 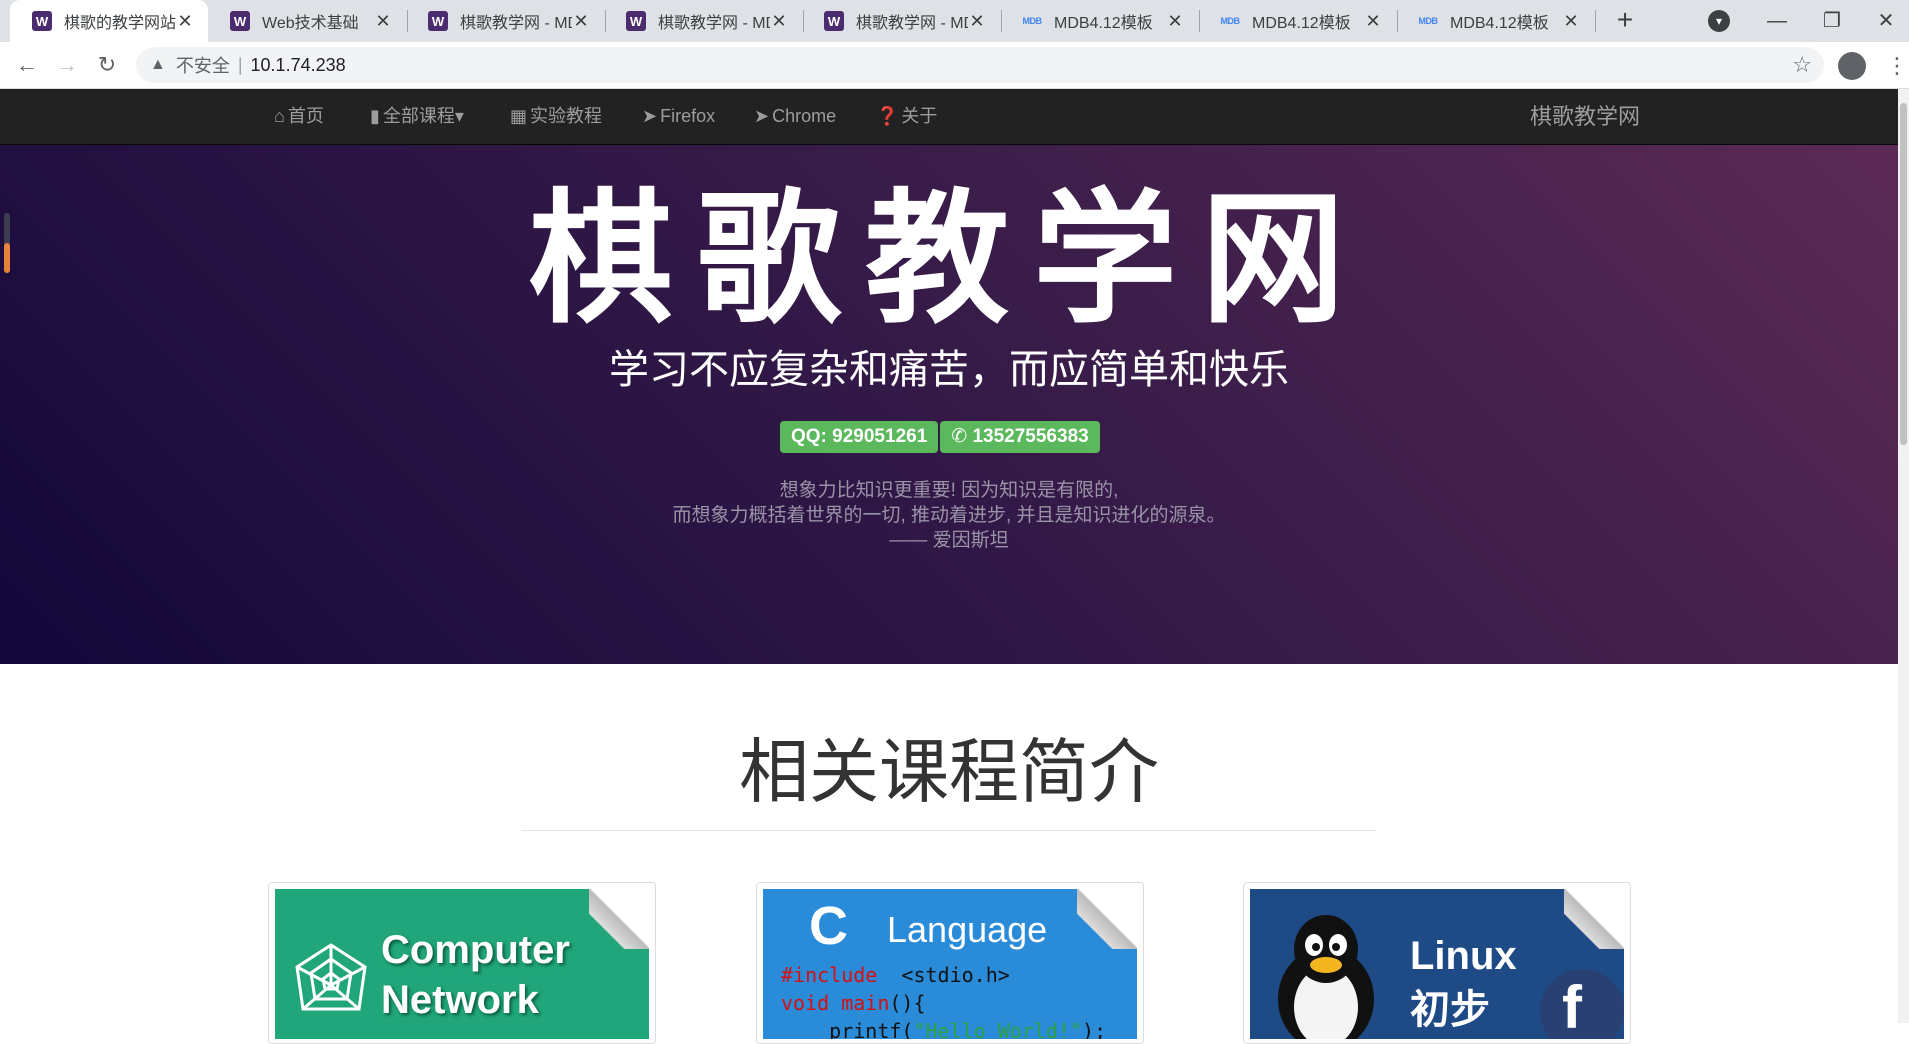 I want to click on browser-tab: W Web技术基础 ✕, so click(x=307, y=21).